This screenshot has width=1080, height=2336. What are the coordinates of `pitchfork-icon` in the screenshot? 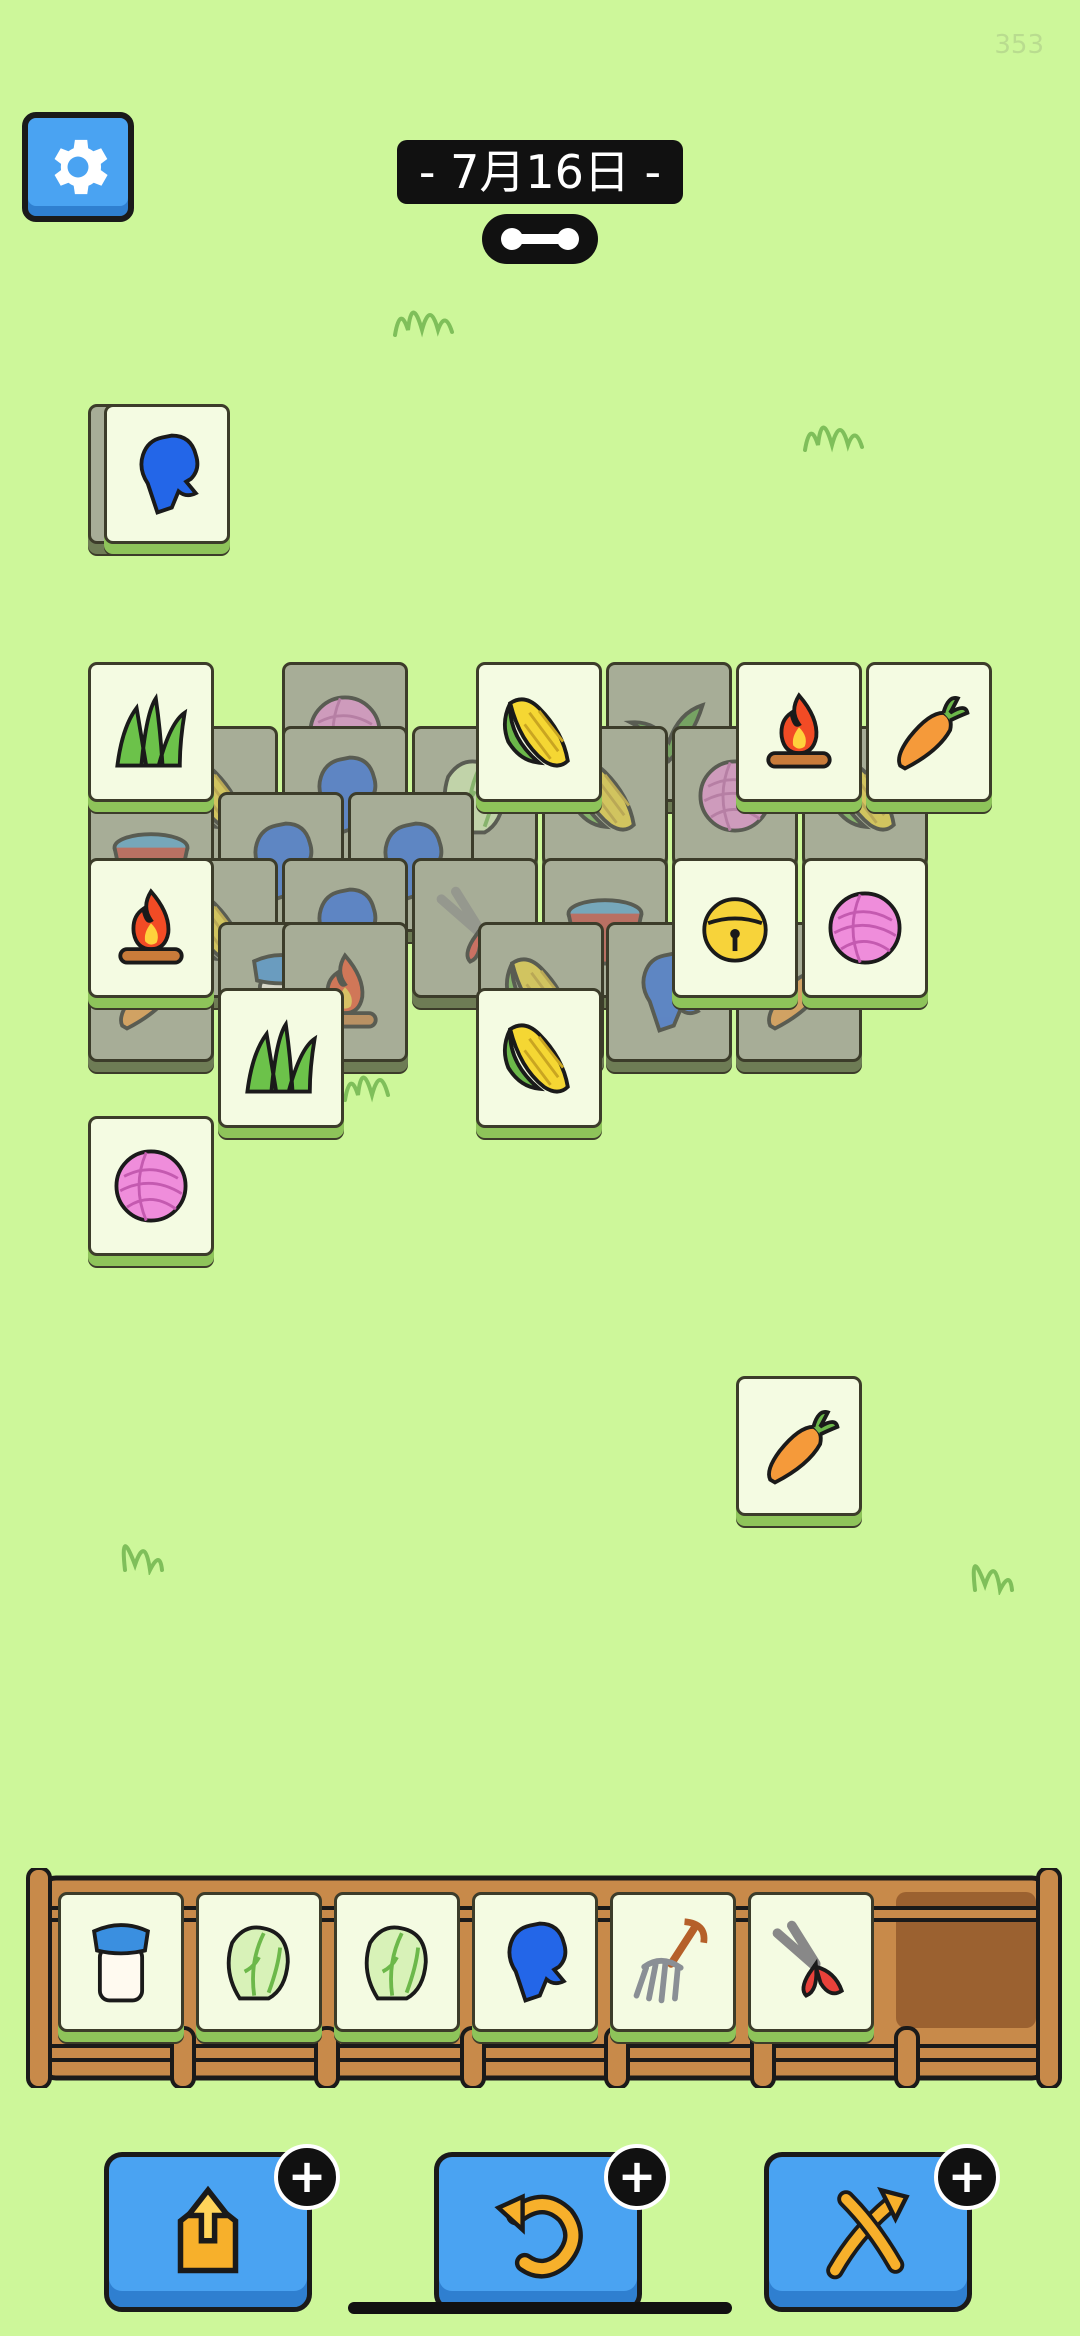 It's located at (673, 1962).